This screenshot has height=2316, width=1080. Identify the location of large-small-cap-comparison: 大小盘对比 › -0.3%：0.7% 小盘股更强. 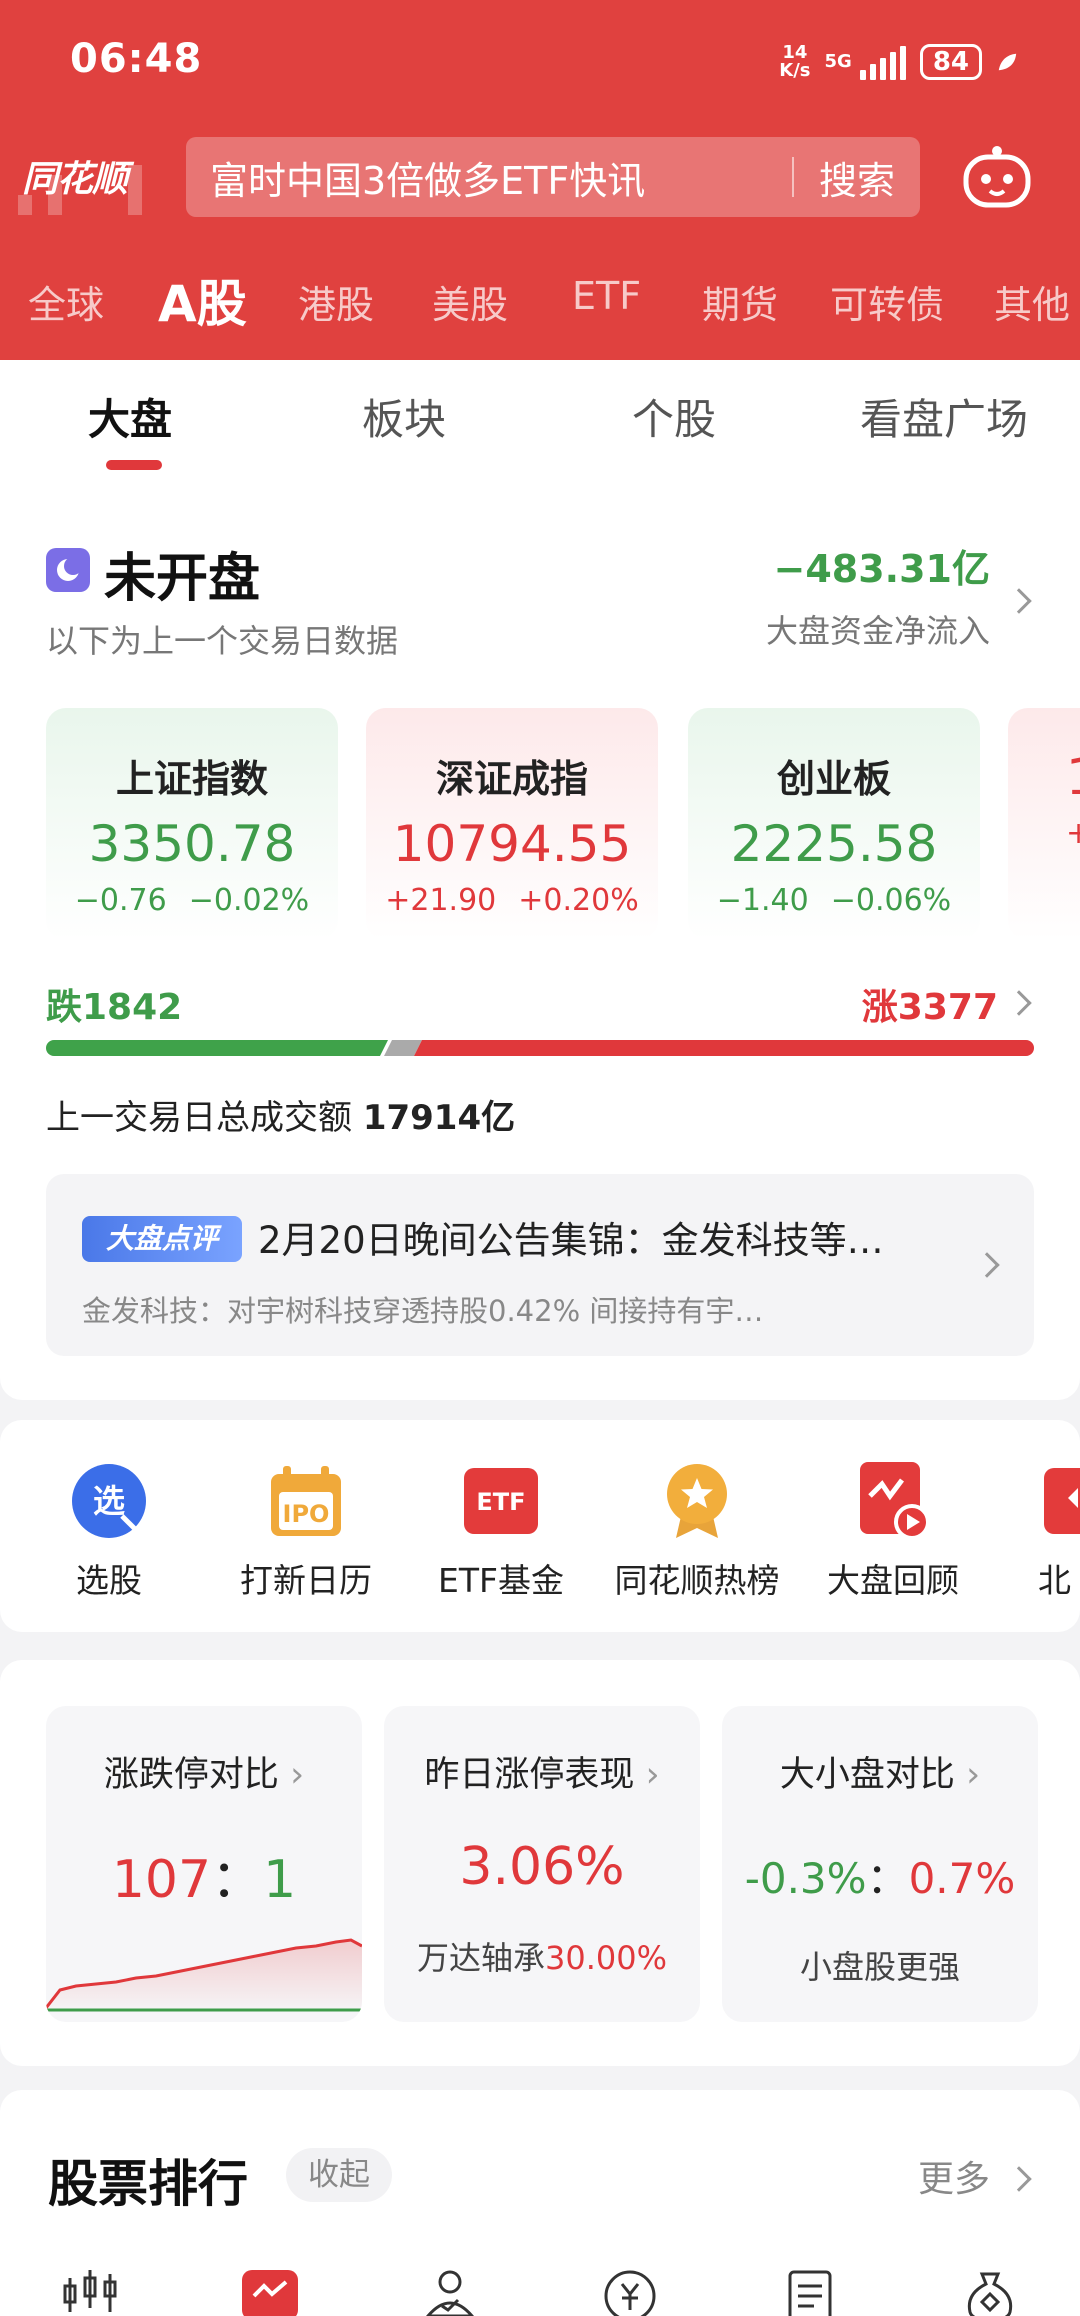
(880, 1864).